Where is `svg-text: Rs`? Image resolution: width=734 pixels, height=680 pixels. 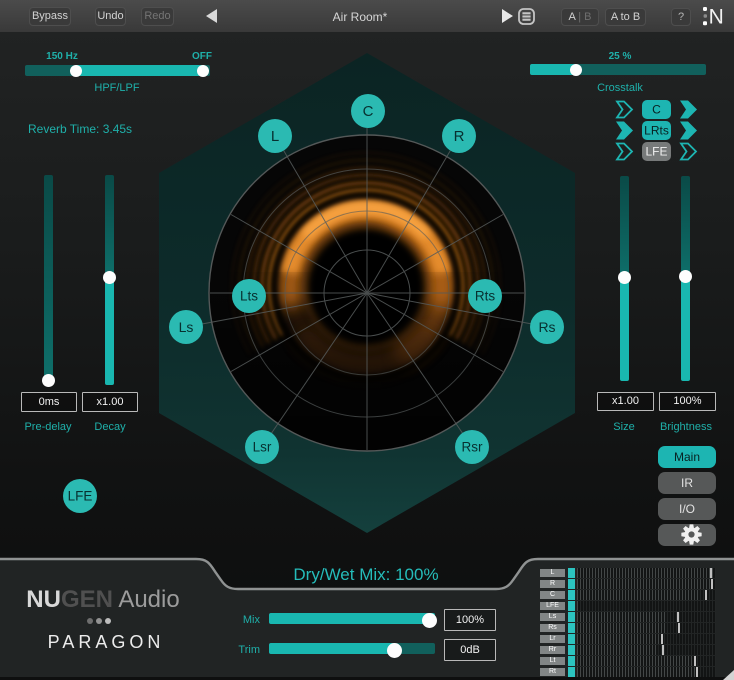 svg-text: Rs is located at coordinates (546, 327).